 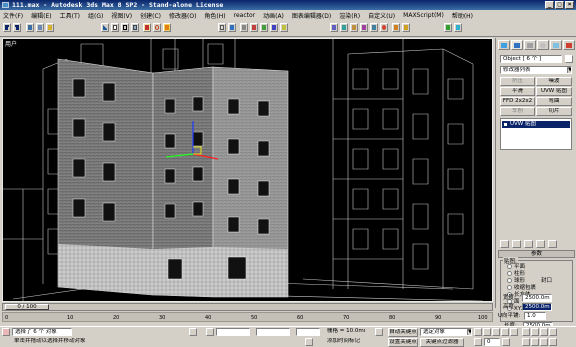 What do you see at coordinates (531, 59) in the screenshot?
I see `object-name-field: Object [ 6 个 ]` at bounding box center [531, 59].